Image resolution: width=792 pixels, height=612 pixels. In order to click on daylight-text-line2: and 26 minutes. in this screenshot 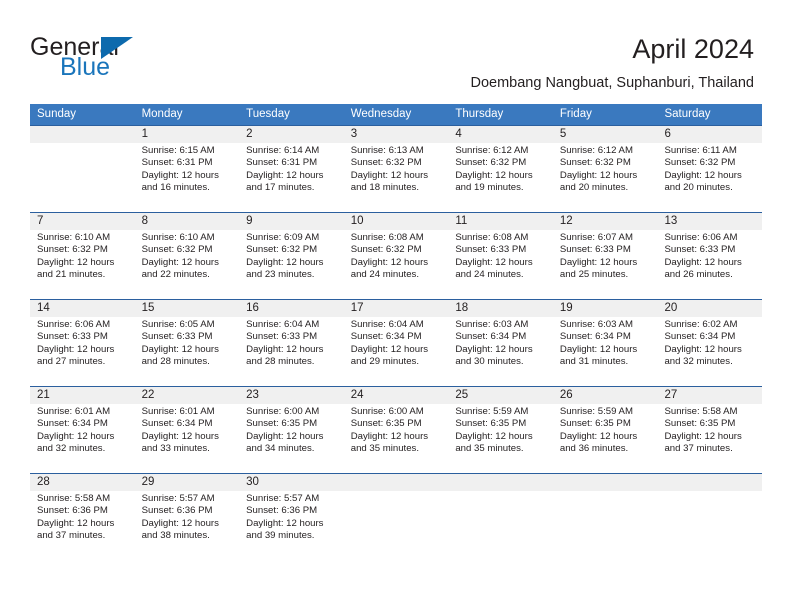, I will do `click(698, 275)`.